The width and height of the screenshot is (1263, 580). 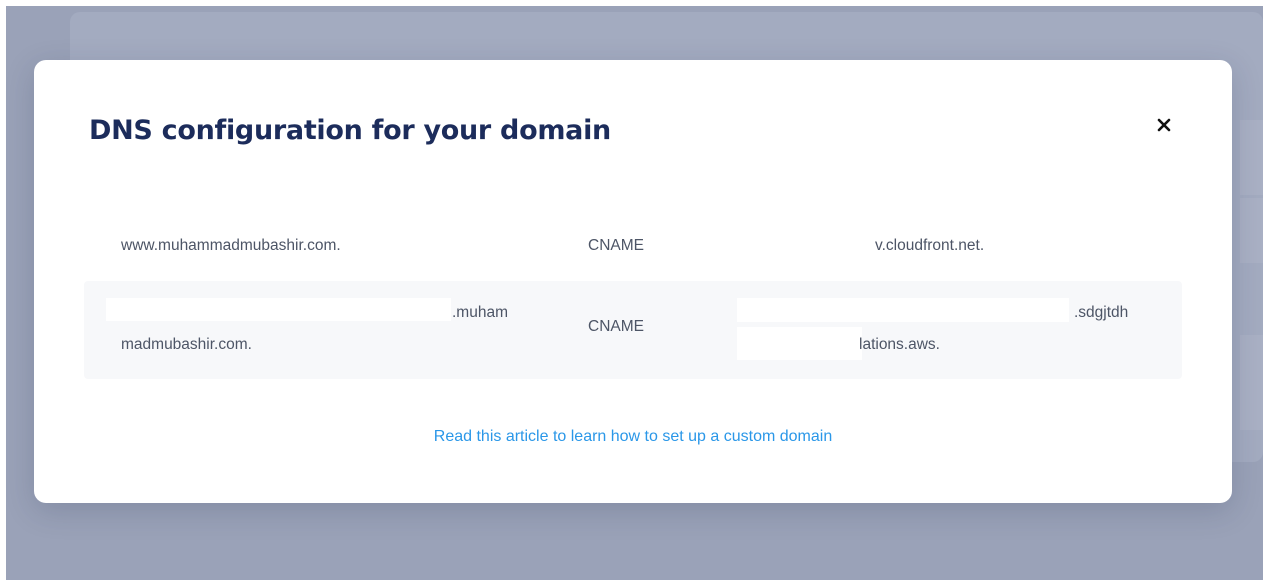 I want to click on close-icon, so click(x=1164, y=125).